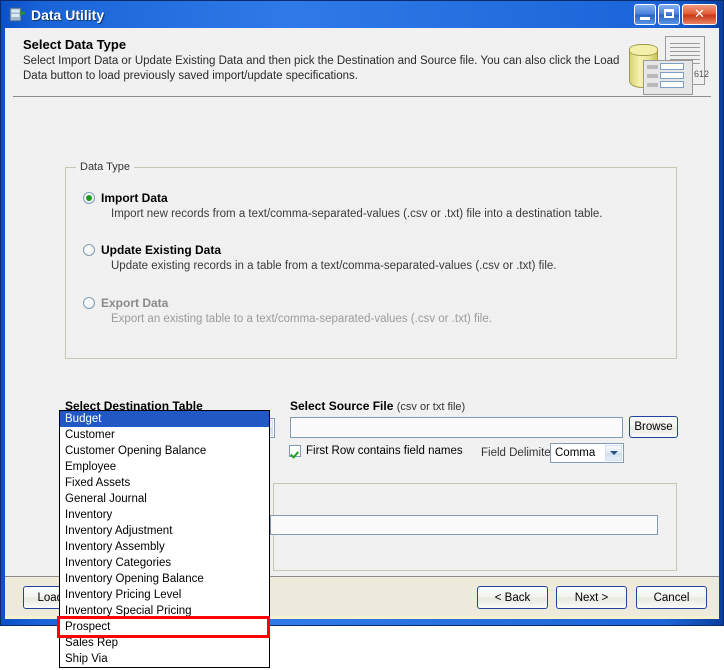  Describe the element at coordinates (68, 14) in the screenshot. I see `window-title: Data Utility` at that location.